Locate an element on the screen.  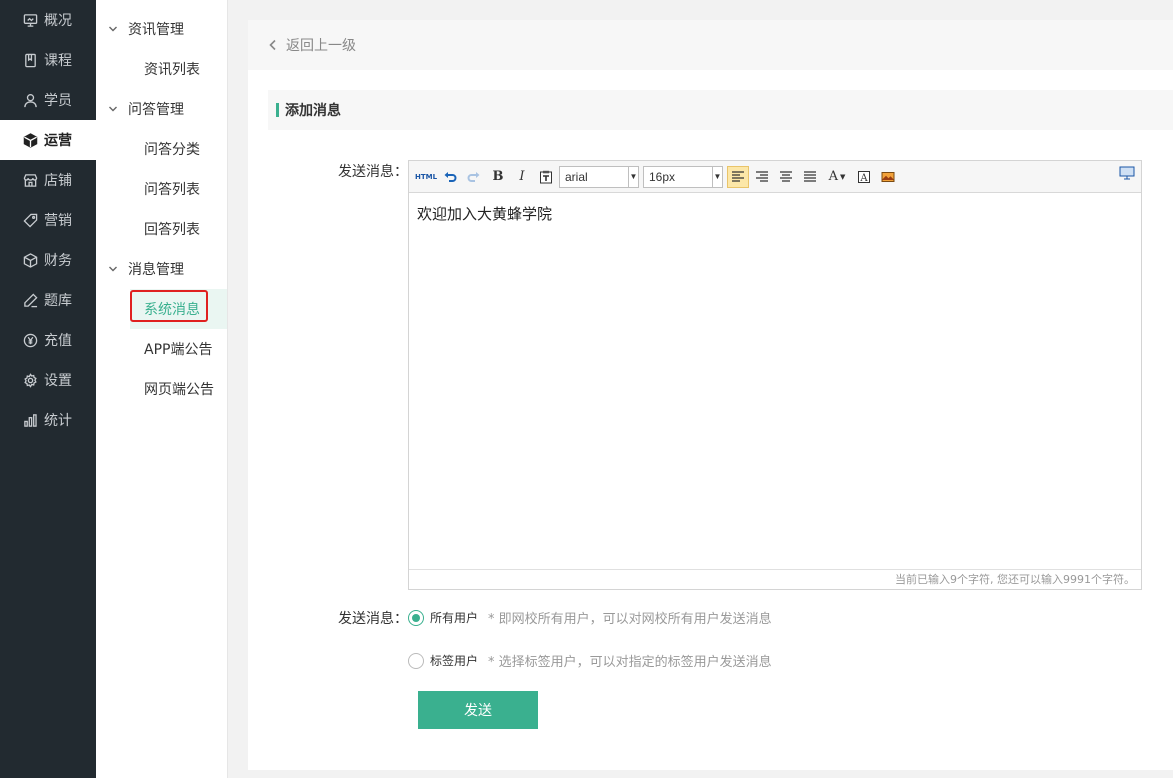
editor-toolbar: HTML B I arial ▼ 16px ▼ A ▼ A is located at coordinates (775, 177).